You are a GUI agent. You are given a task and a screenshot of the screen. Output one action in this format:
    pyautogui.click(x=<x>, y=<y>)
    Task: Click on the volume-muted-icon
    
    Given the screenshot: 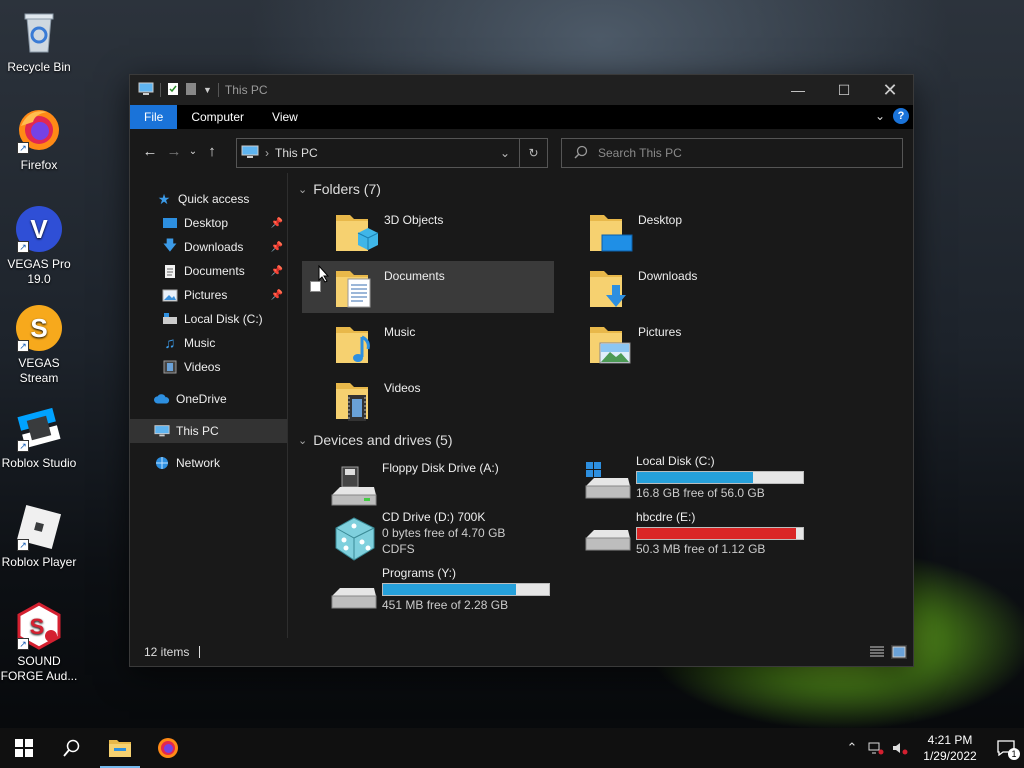 What is the action you would take?
    pyautogui.click(x=900, y=748)
    